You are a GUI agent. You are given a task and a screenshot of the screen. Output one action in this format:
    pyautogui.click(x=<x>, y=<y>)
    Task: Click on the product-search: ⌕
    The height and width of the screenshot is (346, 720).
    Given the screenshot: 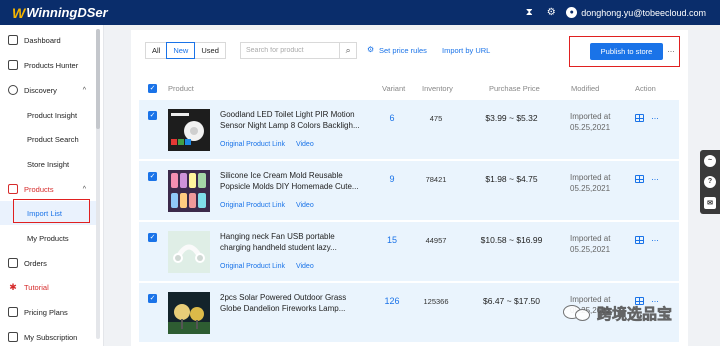 What is the action you would take?
    pyautogui.click(x=298, y=50)
    